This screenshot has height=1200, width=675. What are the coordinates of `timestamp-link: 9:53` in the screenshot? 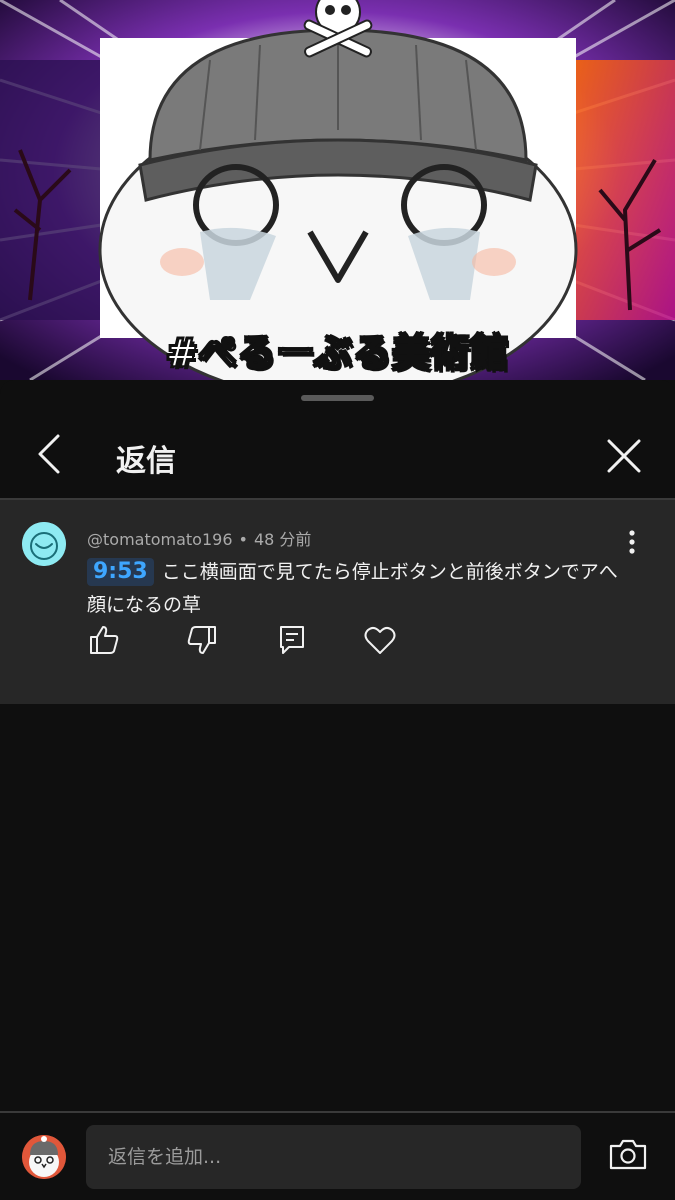 It's located at (120, 572).